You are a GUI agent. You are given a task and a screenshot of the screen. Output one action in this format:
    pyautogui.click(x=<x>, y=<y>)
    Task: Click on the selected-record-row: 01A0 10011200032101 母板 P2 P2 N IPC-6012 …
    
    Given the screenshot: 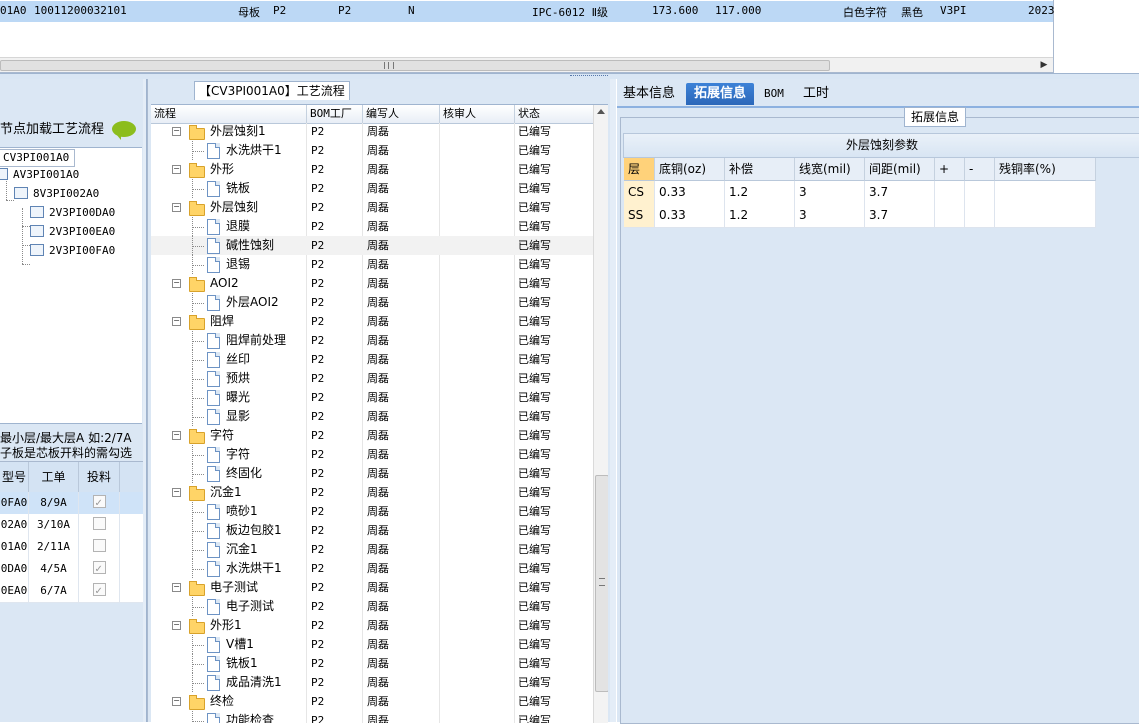 What is the action you would take?
    pyautogui.click(x=527, y=11)
    